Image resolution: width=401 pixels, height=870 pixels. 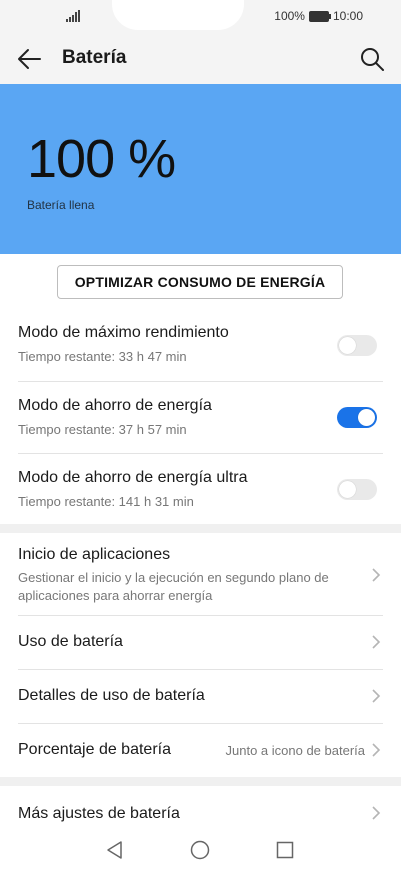 I want to click on mode-title: Modo de ahorro de energía, so click(x=115, y=405).